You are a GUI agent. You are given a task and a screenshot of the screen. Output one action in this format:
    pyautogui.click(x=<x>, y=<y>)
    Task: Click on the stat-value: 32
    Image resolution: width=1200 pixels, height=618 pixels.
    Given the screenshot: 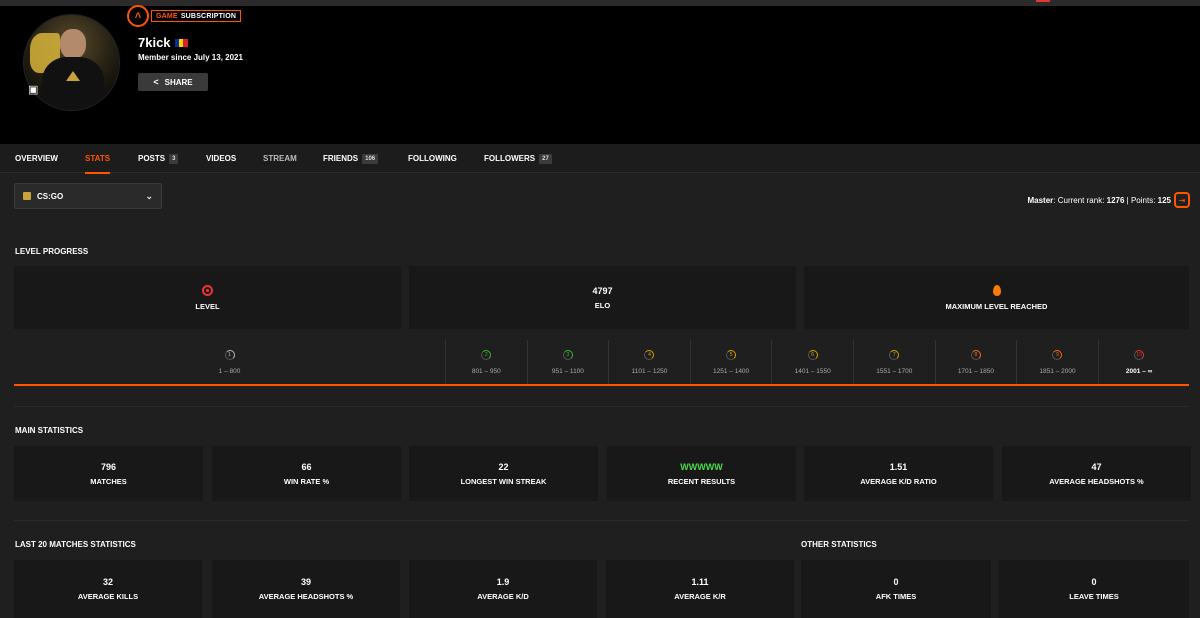 What is the action you would take?
    pyautogui.click(x=107, y=582)
    